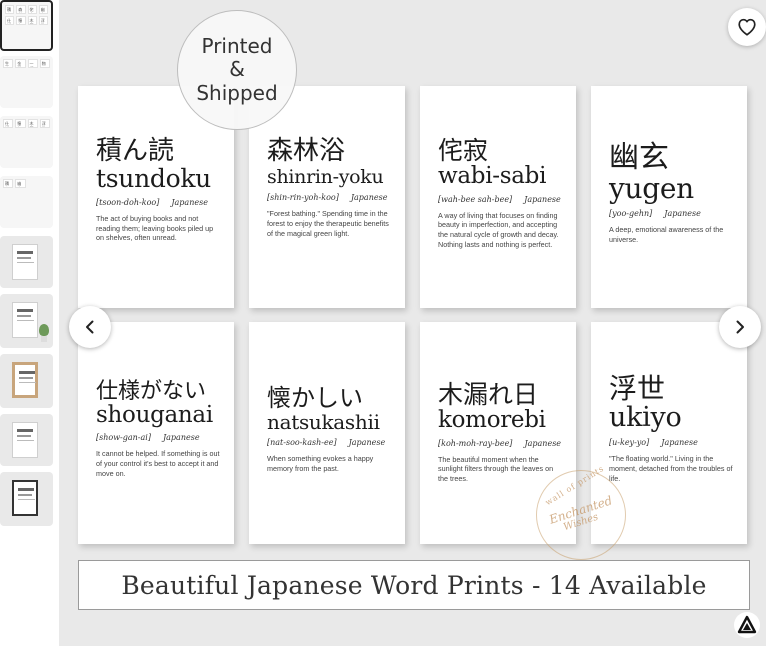 Image resolution: width=766 pixels, height=646 pixels. Describe the element at coordinates (32, 9) in the screenshot. I see `mini-print: 侘寂` at that location.